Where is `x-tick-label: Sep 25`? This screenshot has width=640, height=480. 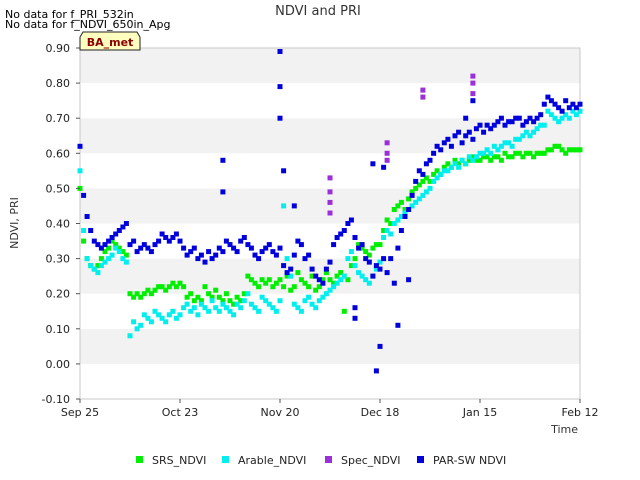
x-tick-label: Sep 25 is located at coordinates (80, 412).